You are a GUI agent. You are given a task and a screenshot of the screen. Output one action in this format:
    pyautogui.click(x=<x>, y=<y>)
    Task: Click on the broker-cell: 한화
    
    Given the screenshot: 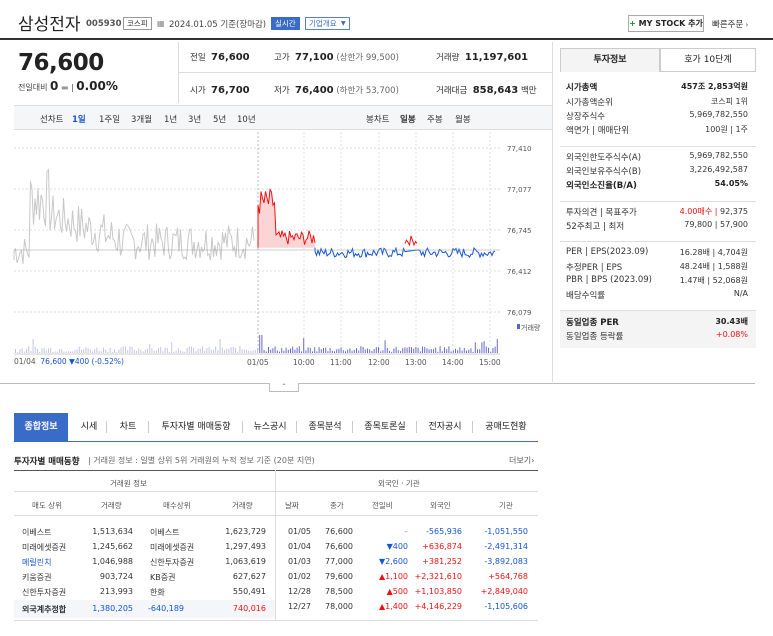 What is the action you would take?
    pyautogui.click(x=157, y=592)
    